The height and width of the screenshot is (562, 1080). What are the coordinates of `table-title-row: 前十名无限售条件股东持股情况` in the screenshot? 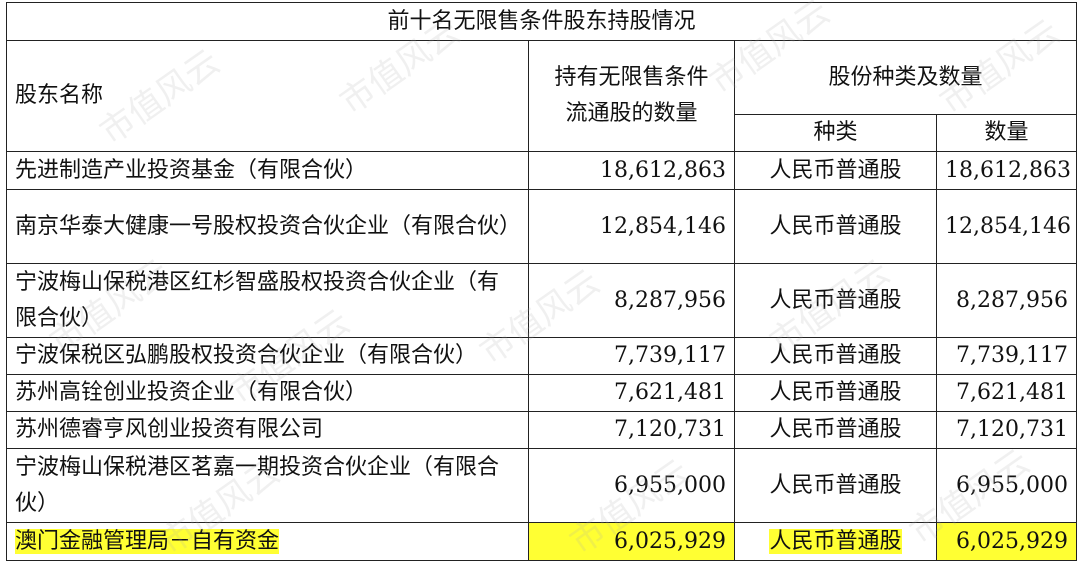 It's located at (541, 21).